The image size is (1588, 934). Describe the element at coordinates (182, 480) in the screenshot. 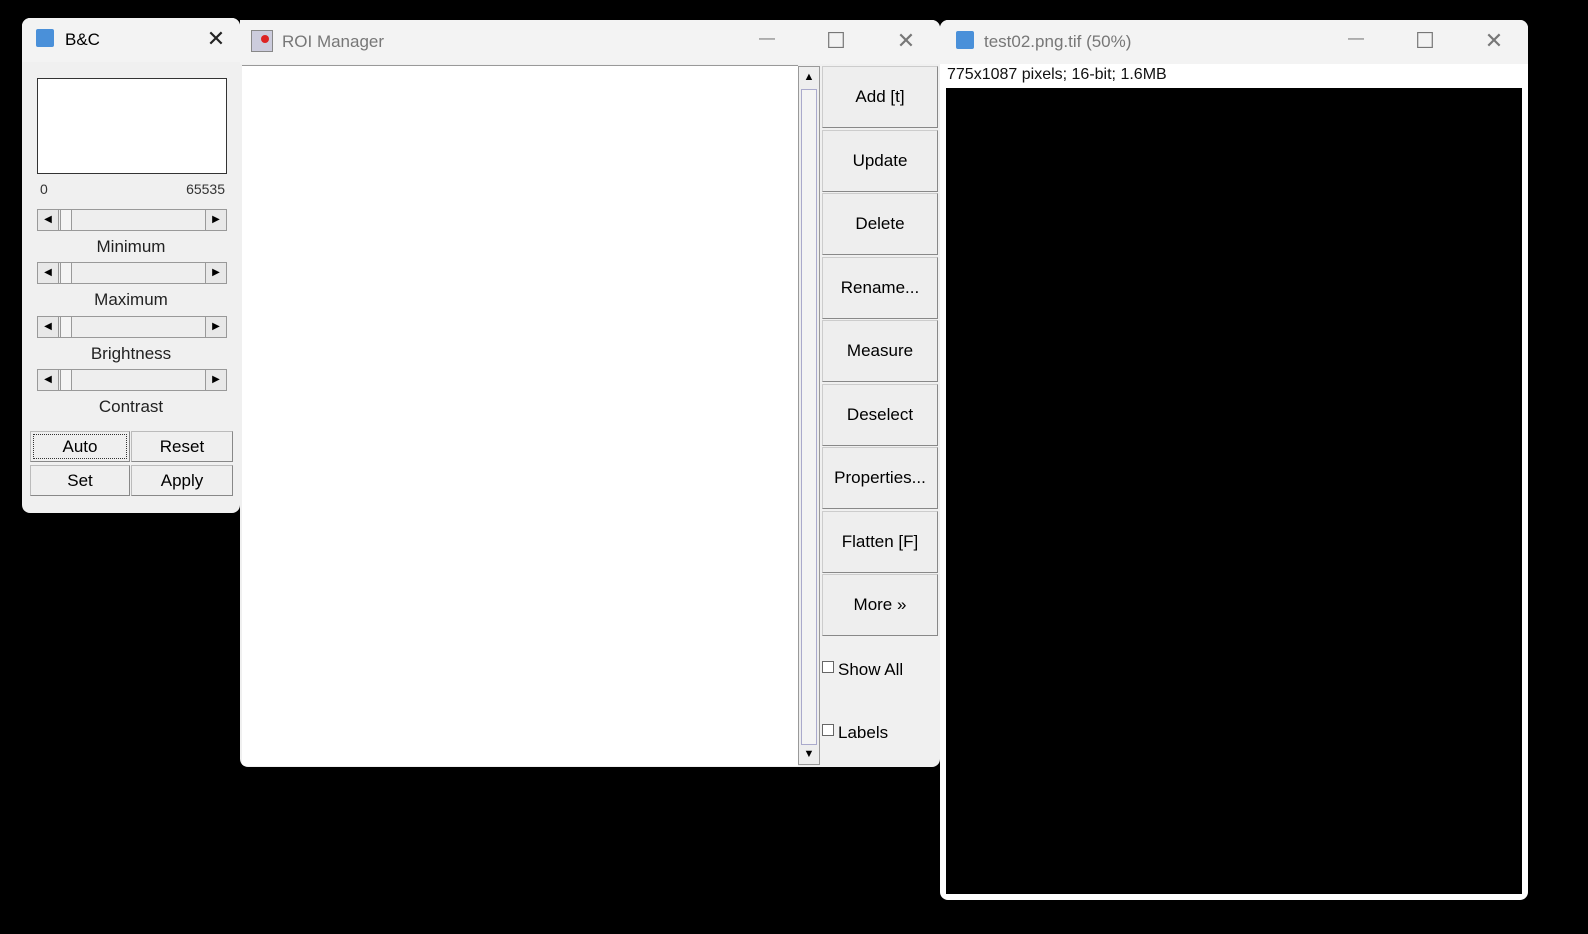

I see `apply-button: Apply` at that location.